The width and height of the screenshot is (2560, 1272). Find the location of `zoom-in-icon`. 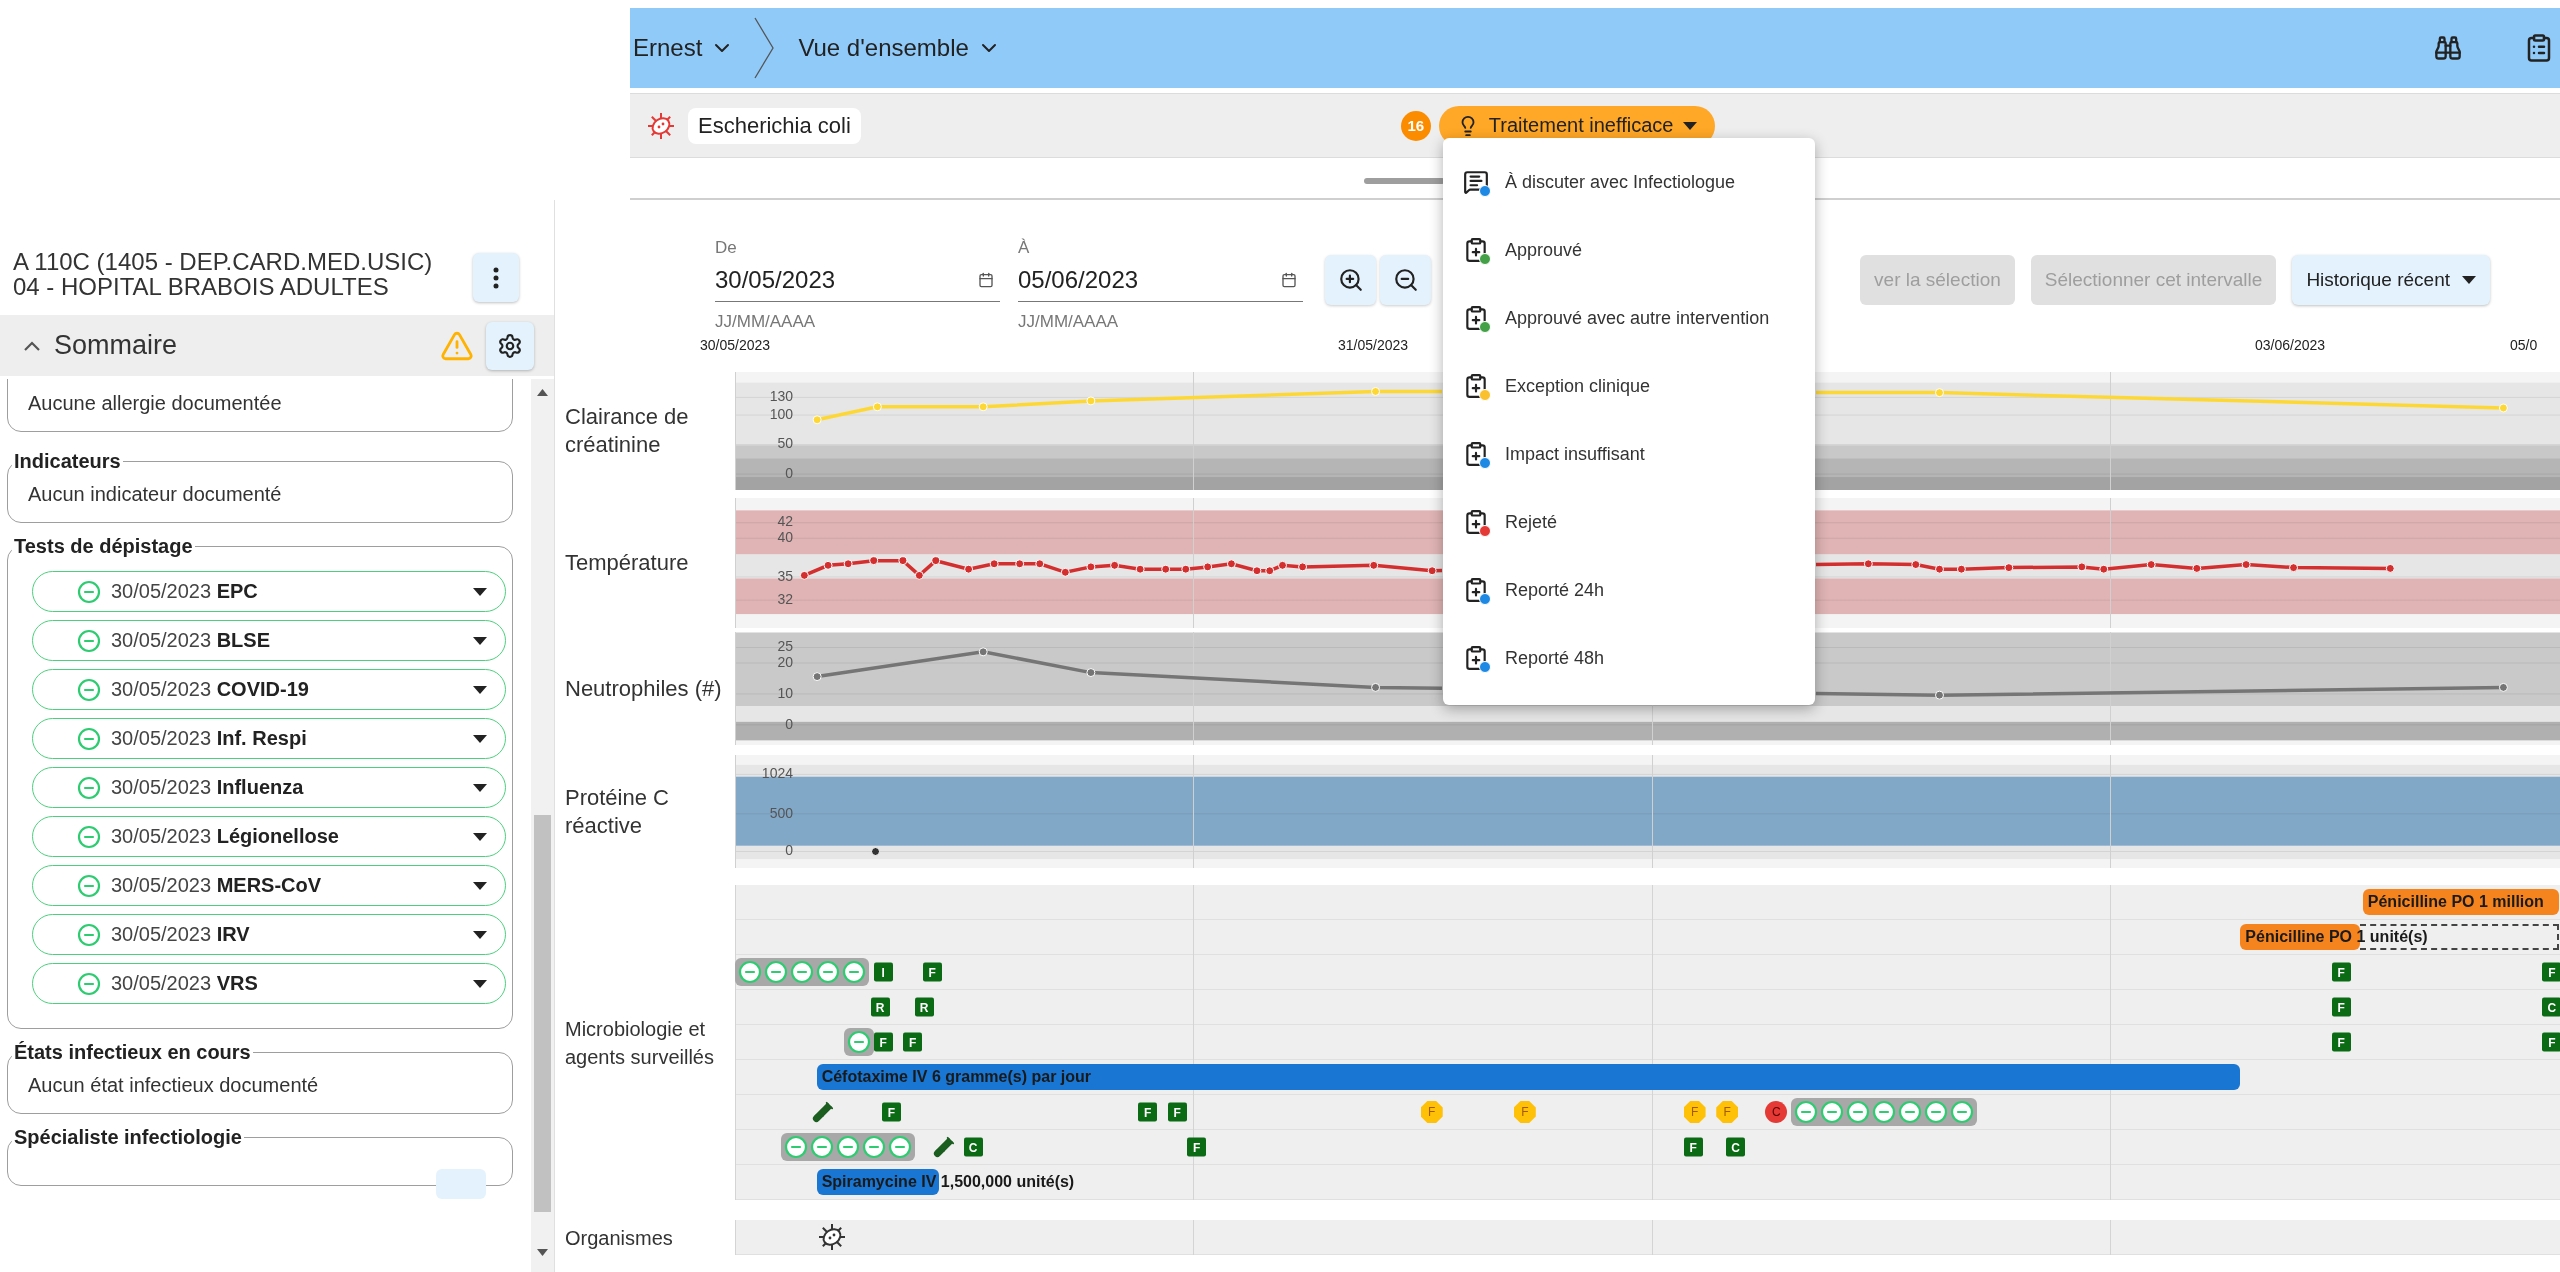

zoom-in-icon is located at coordinates (1350, 280).